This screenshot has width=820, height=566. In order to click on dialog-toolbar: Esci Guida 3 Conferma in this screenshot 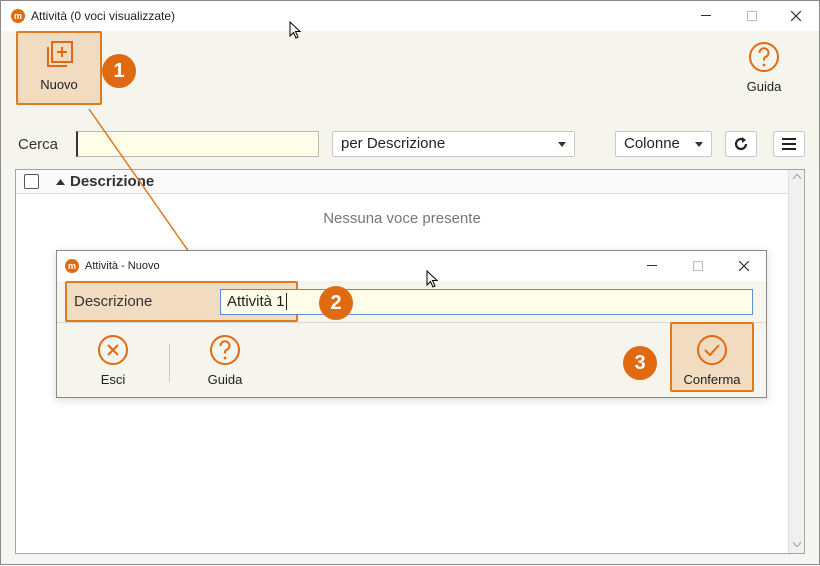, I will do `click(411, 359)`.